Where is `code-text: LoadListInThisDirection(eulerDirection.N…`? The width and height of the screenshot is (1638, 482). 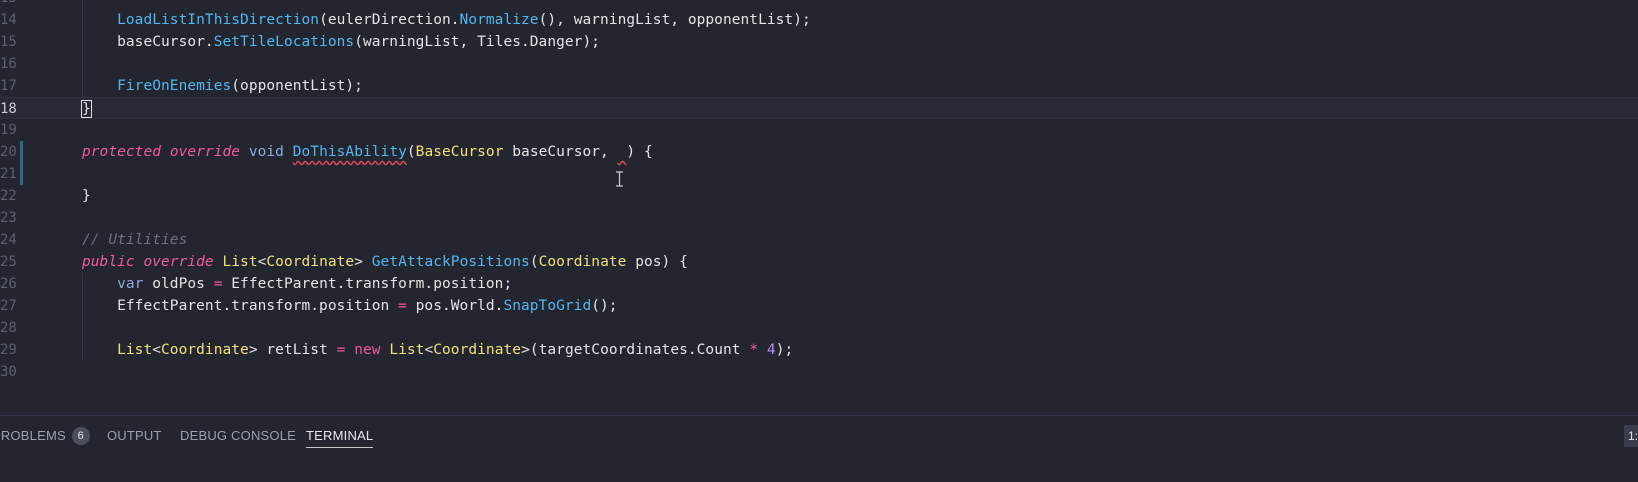
code-text: LoadListInThisDirection(eulerDirection.N… is located at coordinates (464, 20).